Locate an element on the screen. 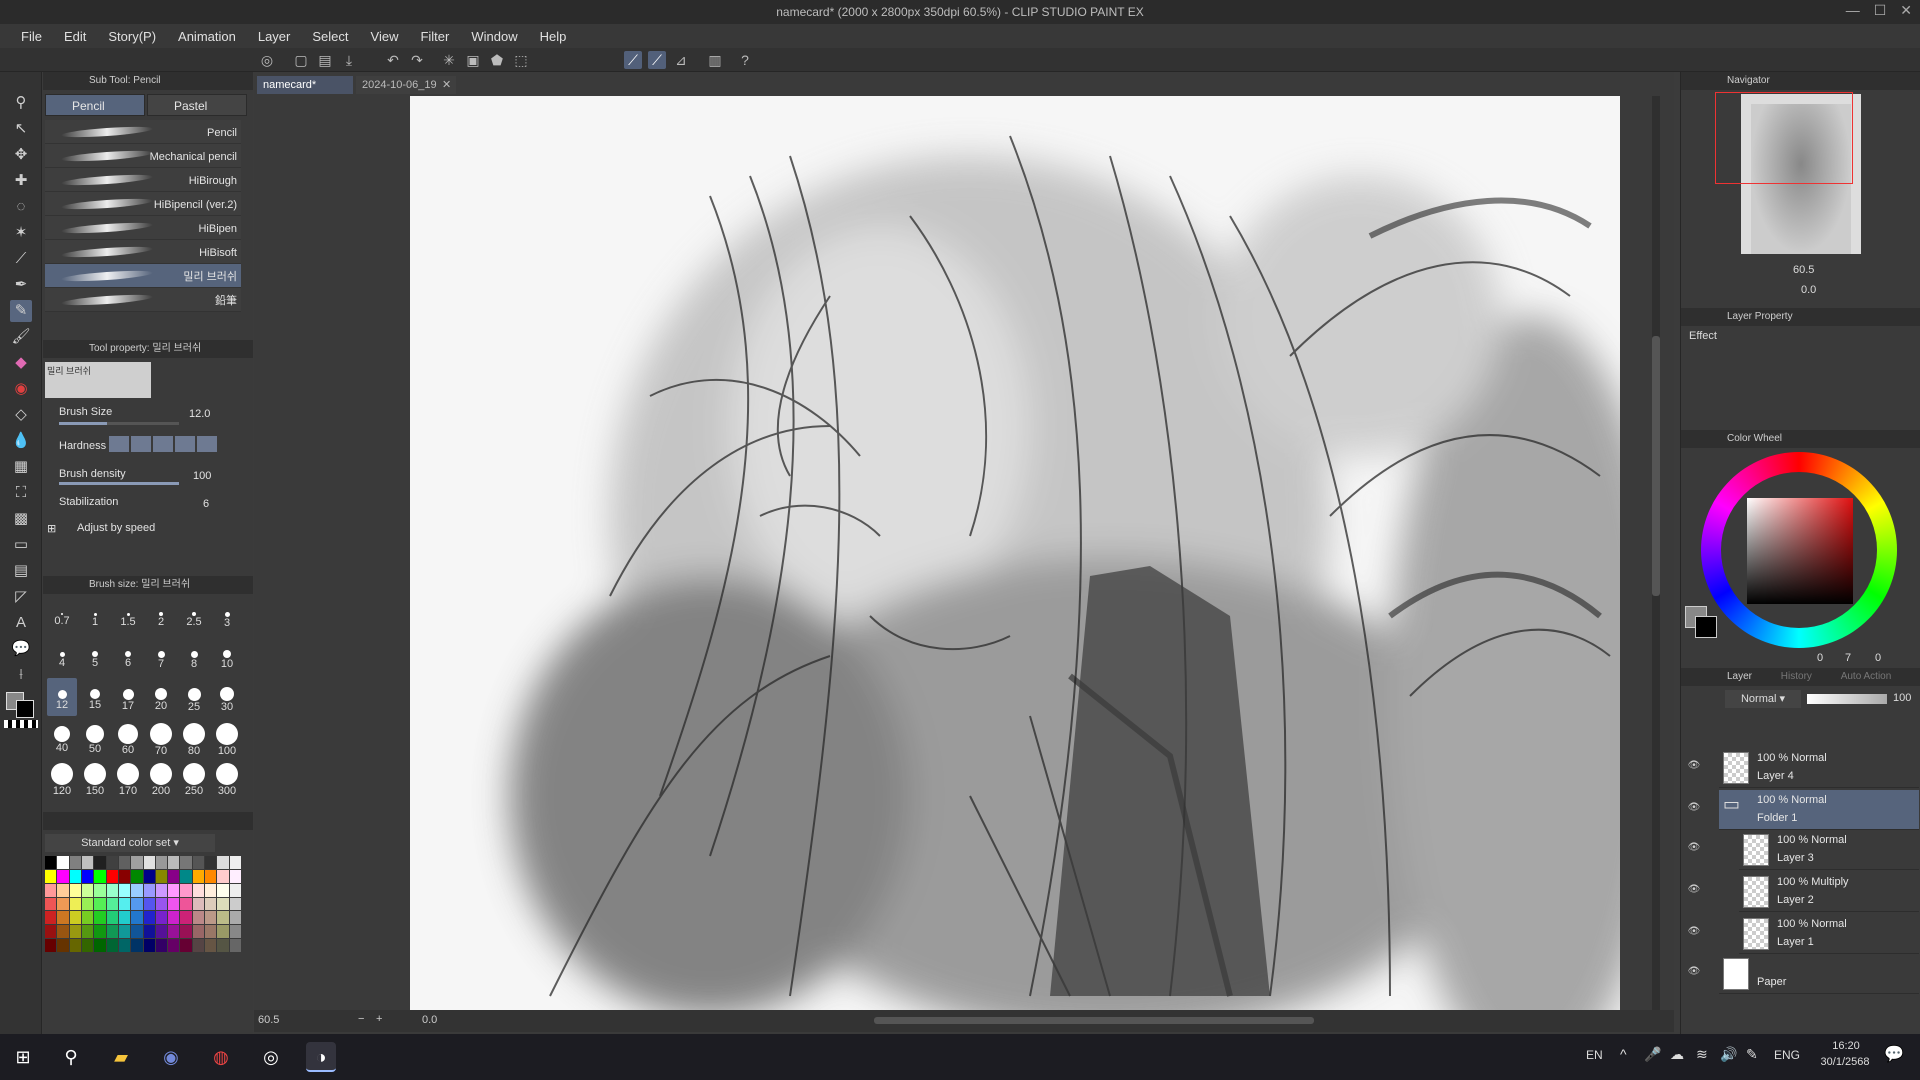 Image resolution: width=1920 pixels, height=1080 pixels. brush-size-value: 12.0 is located at coordinates (199, 414).